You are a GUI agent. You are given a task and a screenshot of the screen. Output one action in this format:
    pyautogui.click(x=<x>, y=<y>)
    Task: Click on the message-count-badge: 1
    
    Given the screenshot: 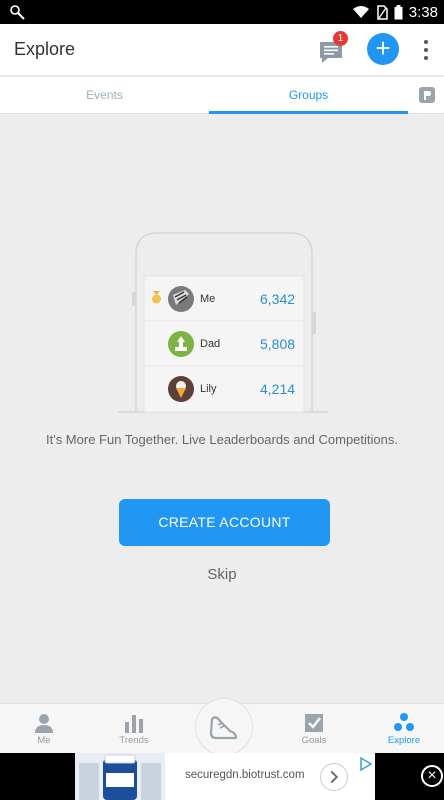 What is the action you would take?
    pyautogui.click(x=340, y=38)
    